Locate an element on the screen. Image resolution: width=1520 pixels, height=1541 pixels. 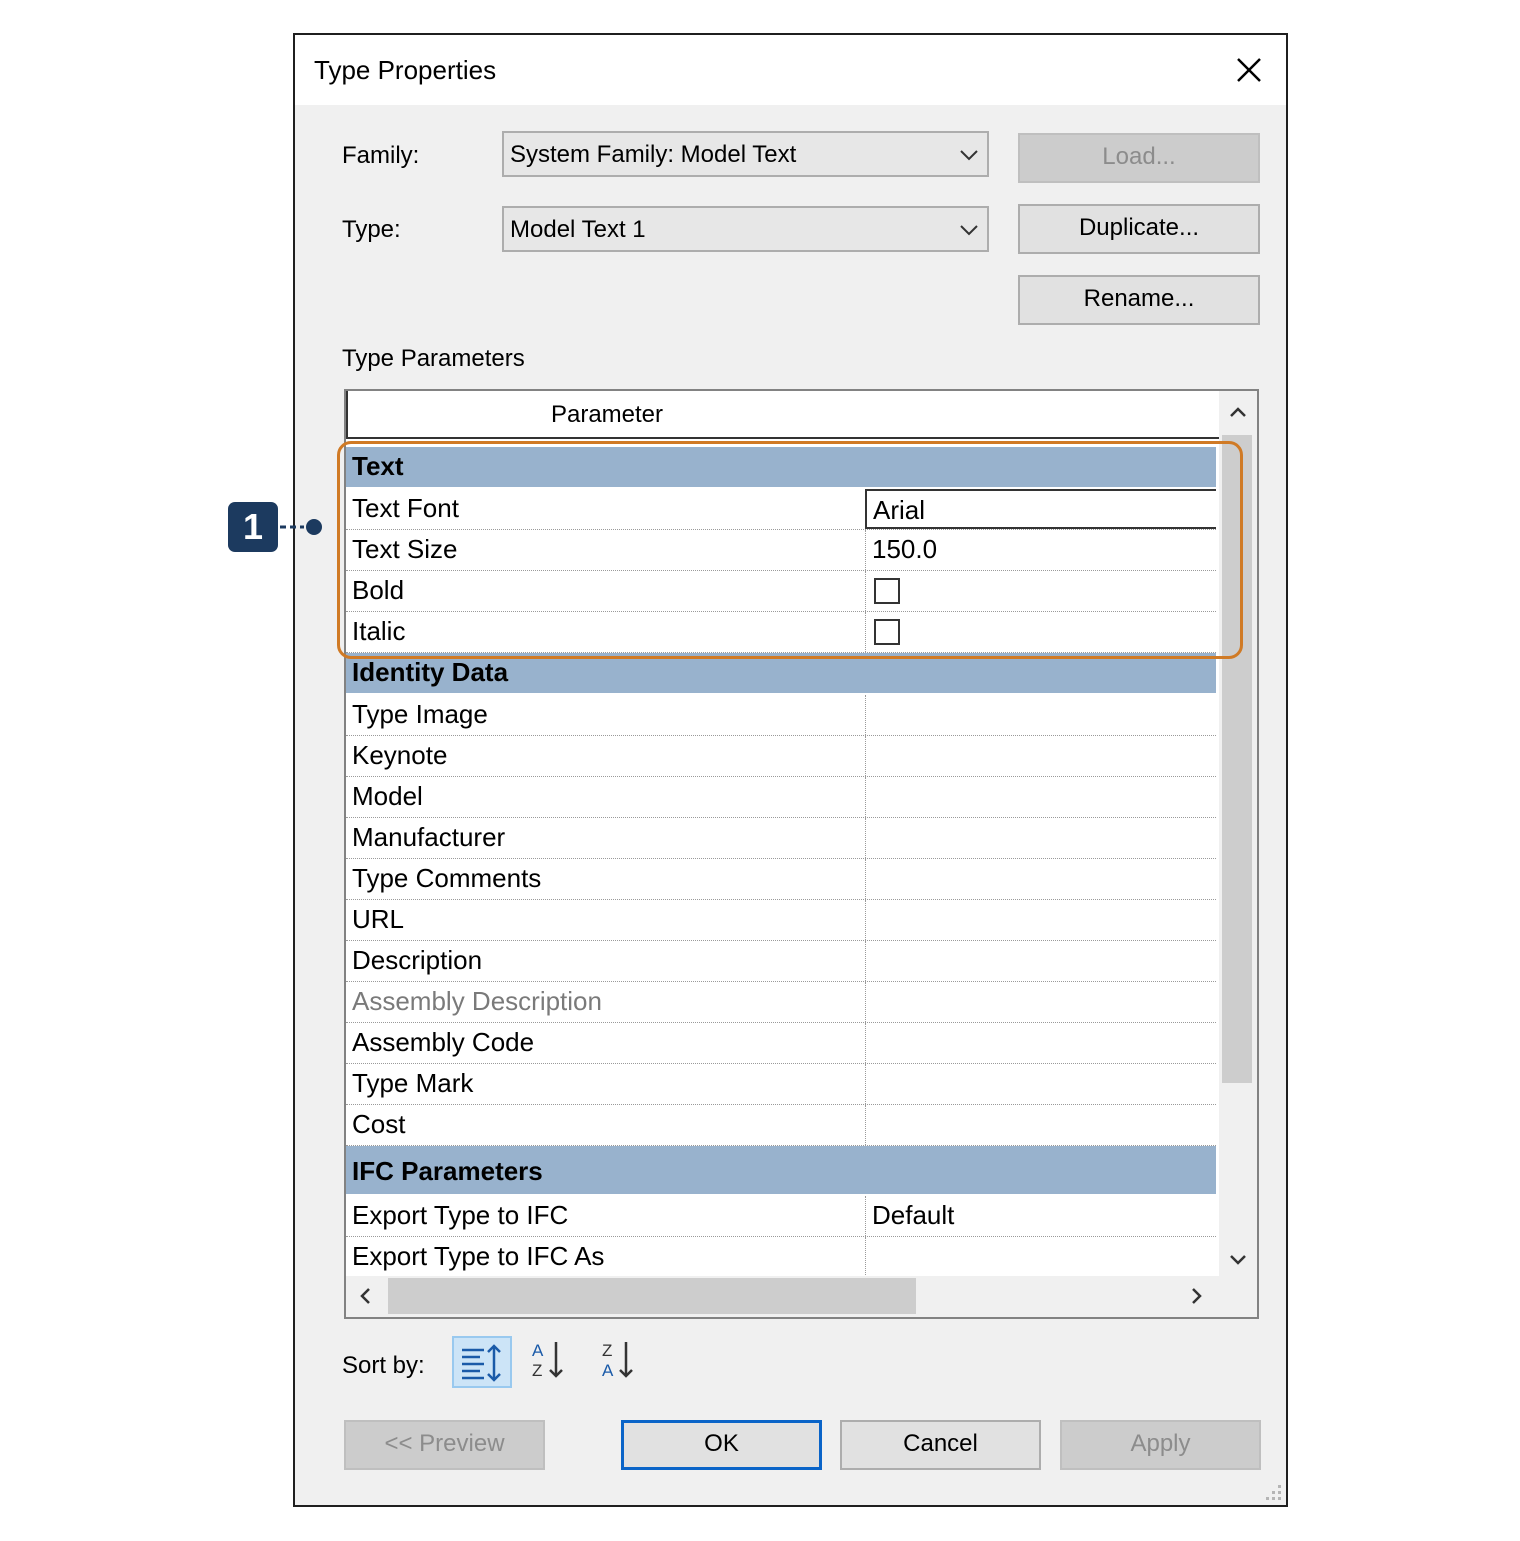
param-row-cost: Cost is located at coordinates (781, 1125).